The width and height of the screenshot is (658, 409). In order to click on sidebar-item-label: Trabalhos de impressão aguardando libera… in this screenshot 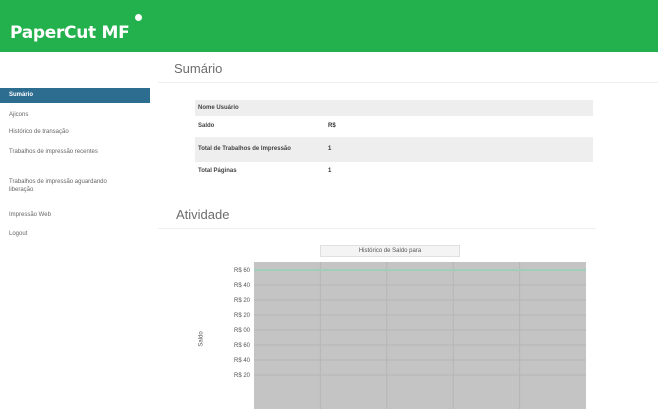, I will do `click(58, 186)`.